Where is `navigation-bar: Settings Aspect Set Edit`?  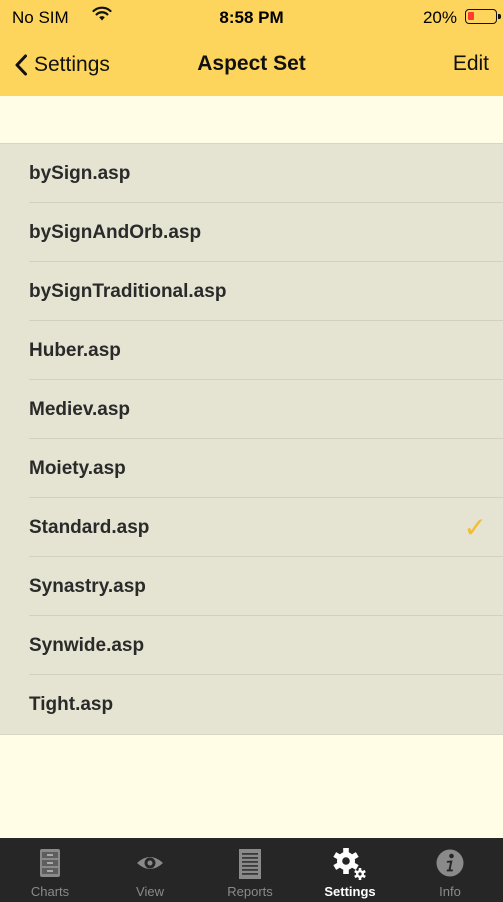
navigation-bar: Settings Aspect Set Edit is located at coordinates (251, 65).